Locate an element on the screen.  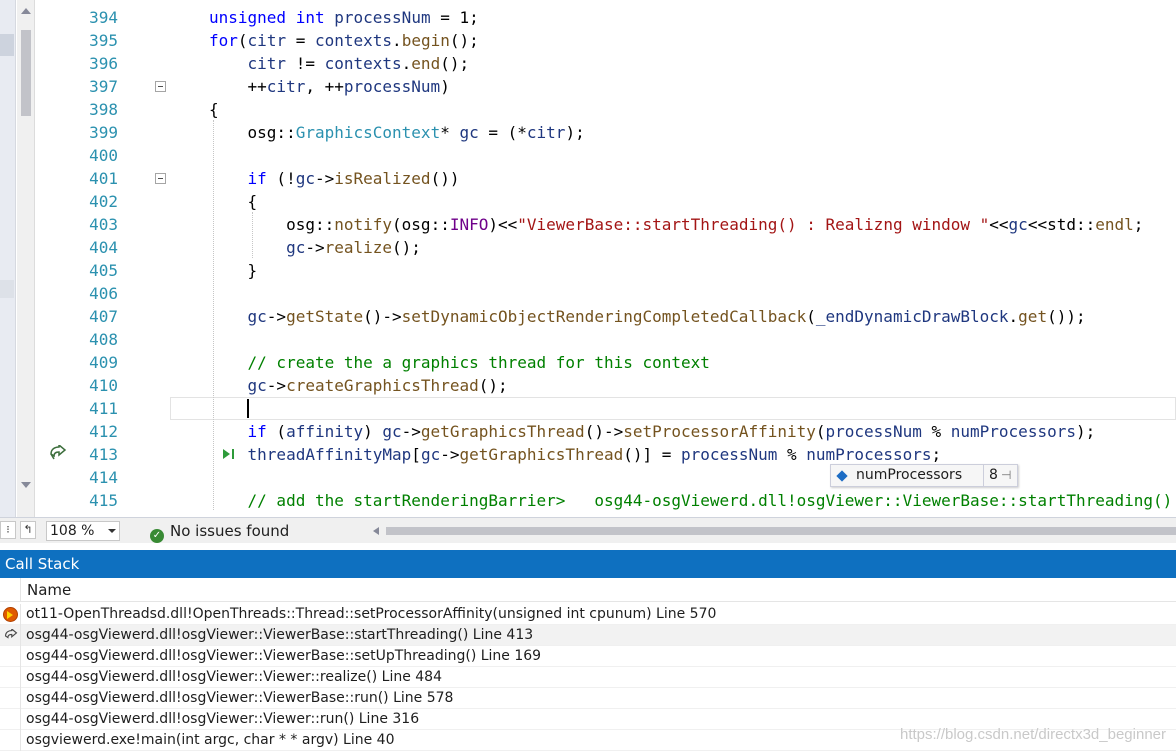
header-gutter is located at coordinates (10, 590).